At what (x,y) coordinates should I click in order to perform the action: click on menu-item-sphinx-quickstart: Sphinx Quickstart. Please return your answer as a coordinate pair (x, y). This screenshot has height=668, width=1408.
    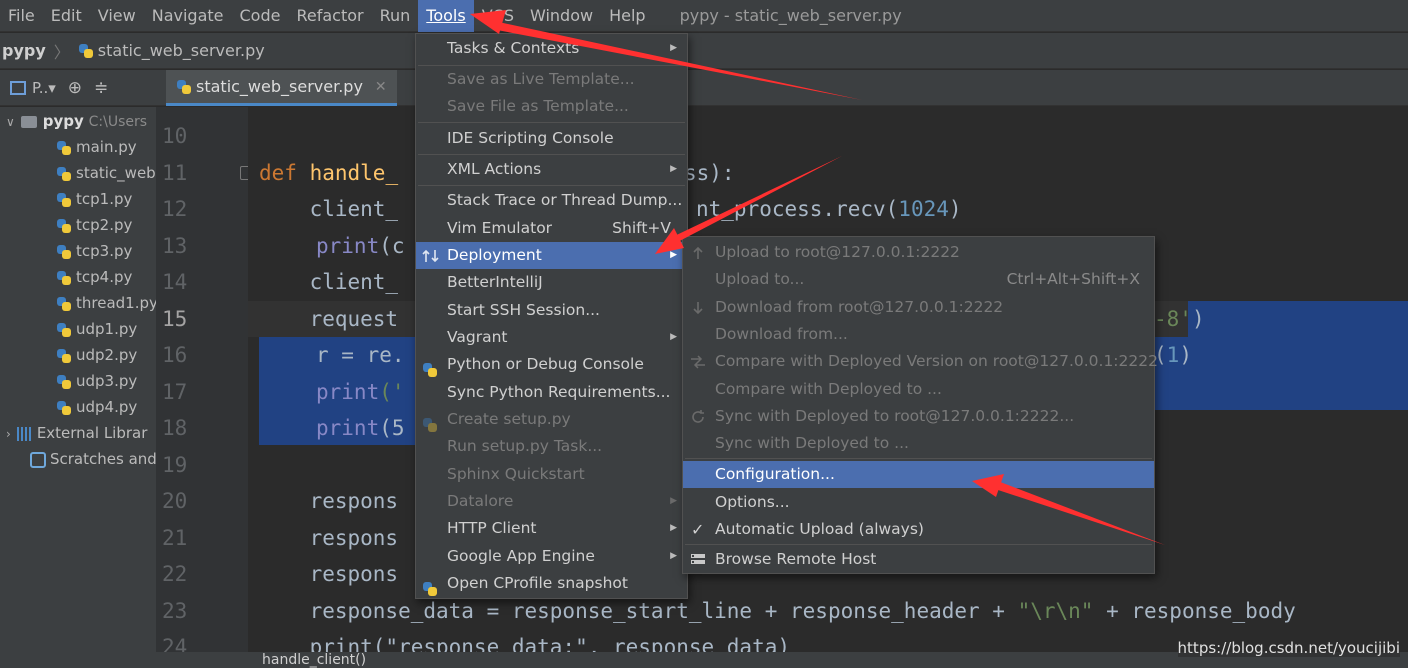
    Looking at the image, I should click on (551, 474).